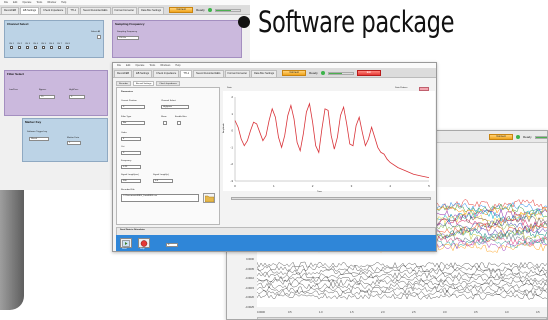  What do you see at coordinates (63, 2) in the screenshot?
I see `menu-help: Help` at bounding box center [63, 2].